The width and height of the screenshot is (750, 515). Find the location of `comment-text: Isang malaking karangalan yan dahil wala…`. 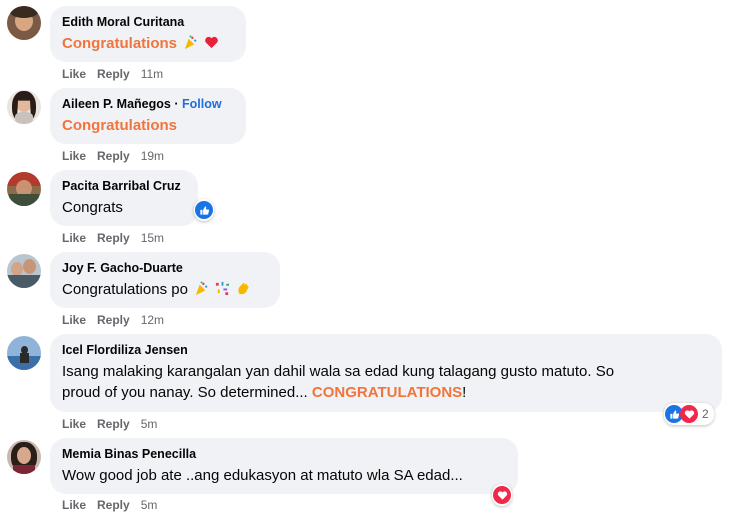

comment-text: Isang malaking karangalan yan dahil wala… is located at coordinates (386, 382).